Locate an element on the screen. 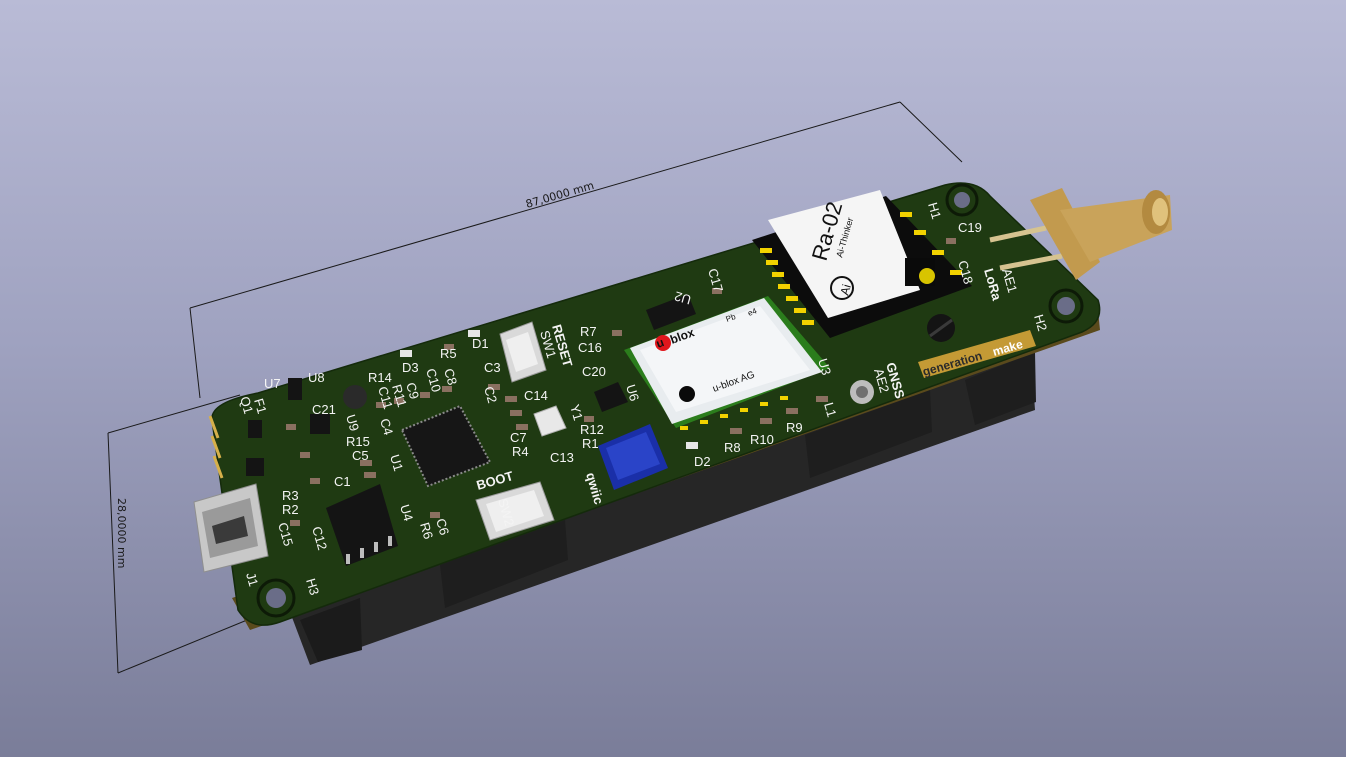 The width and height of the screenshot is (1346, 757). dimension-length-label: 87,0000 mm is located at coordinates (559, 195).